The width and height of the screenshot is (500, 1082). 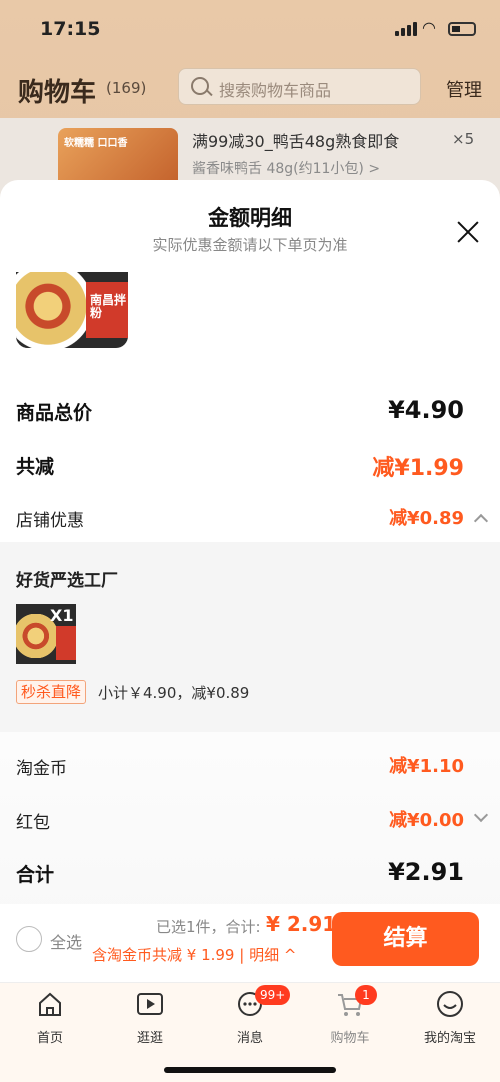 What do you see at coordinates (200, 86) in the screenshot?
I see `search-icon` at bounding box center [200, 86].